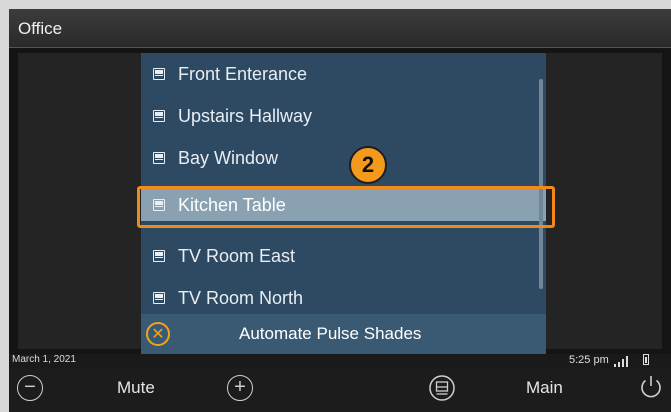 The image size is (671, 412). Describe the element at coordinates (40, 28) in the screenshot. I see `page-title: Office` at that location.